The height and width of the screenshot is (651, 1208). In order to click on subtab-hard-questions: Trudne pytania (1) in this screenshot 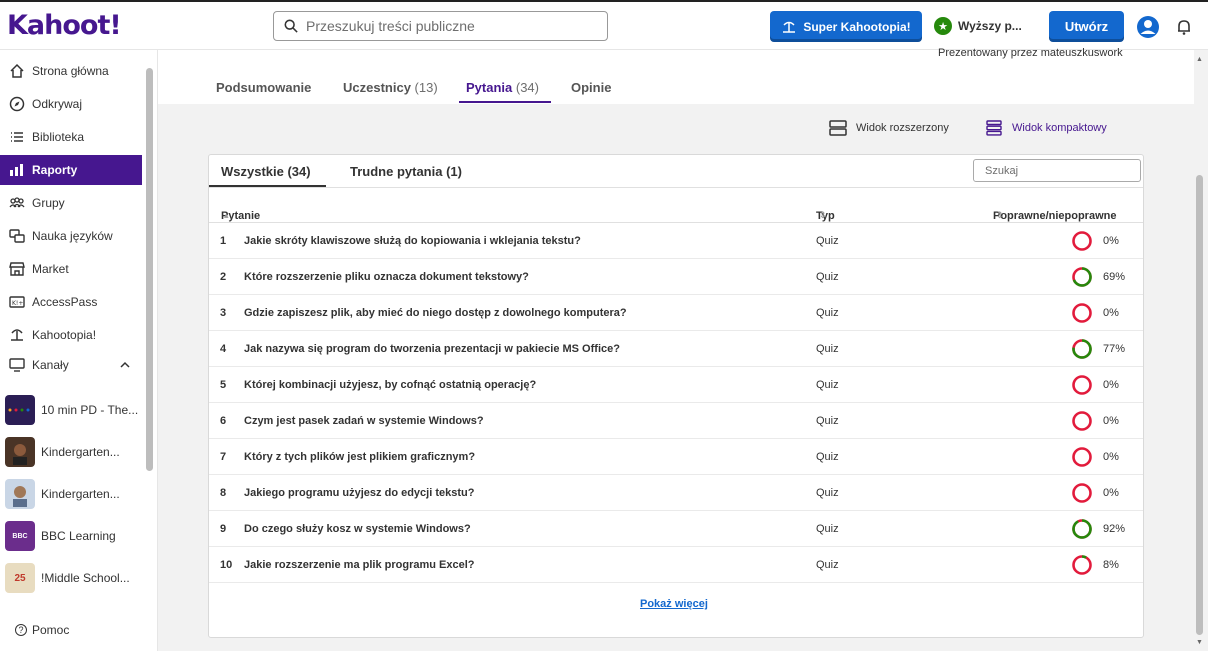, I will do `click(406, 171)`.